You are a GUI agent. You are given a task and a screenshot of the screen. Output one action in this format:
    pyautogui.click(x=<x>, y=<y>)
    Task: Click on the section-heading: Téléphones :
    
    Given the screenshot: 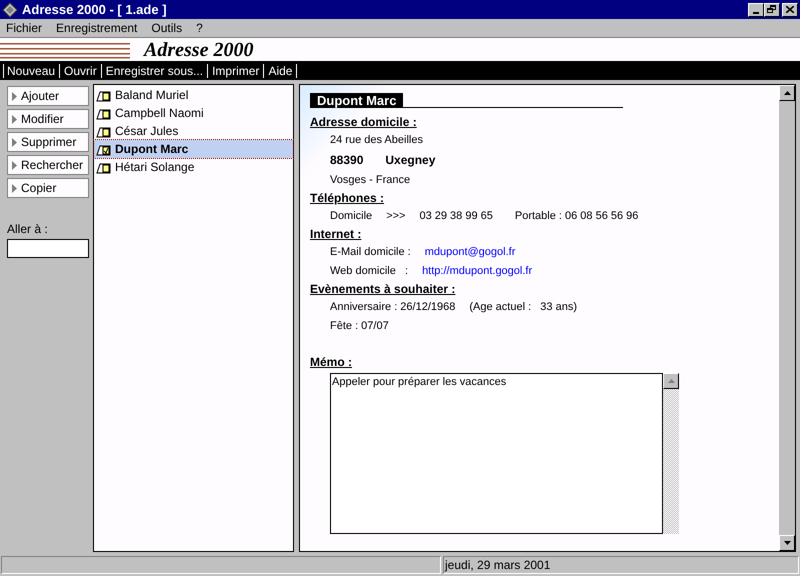 What is the action you would take?
    pyautogui.click(x=347, y=198)
    